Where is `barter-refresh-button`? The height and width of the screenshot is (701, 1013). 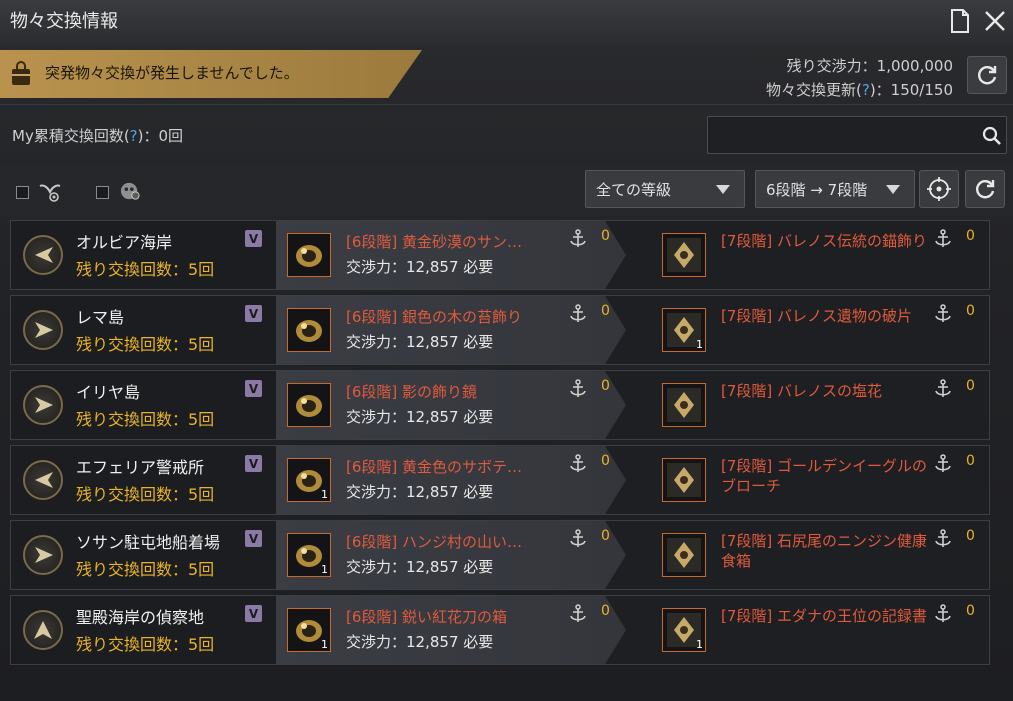
barter-refresh-button is located at coordinates (987, 75).